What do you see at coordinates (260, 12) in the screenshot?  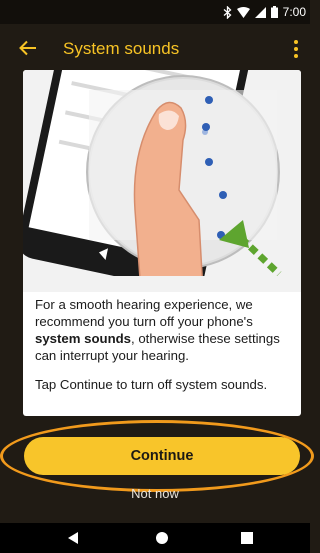 I see `cell-signal-icon` at bounding box center [260, 12].